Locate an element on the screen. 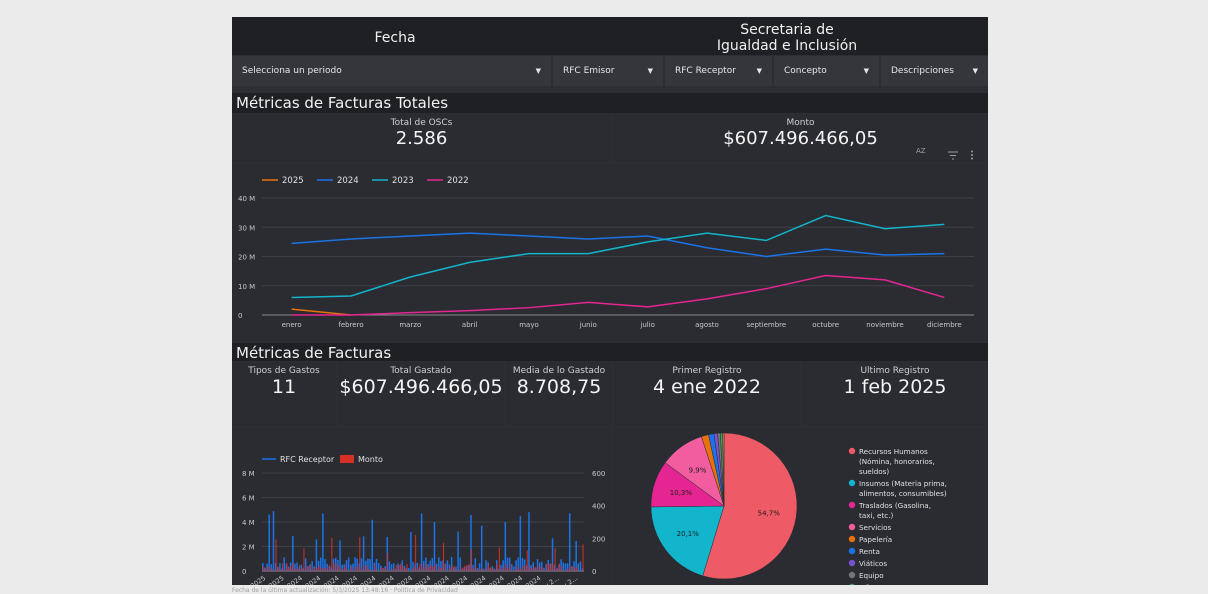 Image resolution: width=1208 pixels, height=594 pixels. legend-label-2022: 2022 is located at coordinates (458, 181).